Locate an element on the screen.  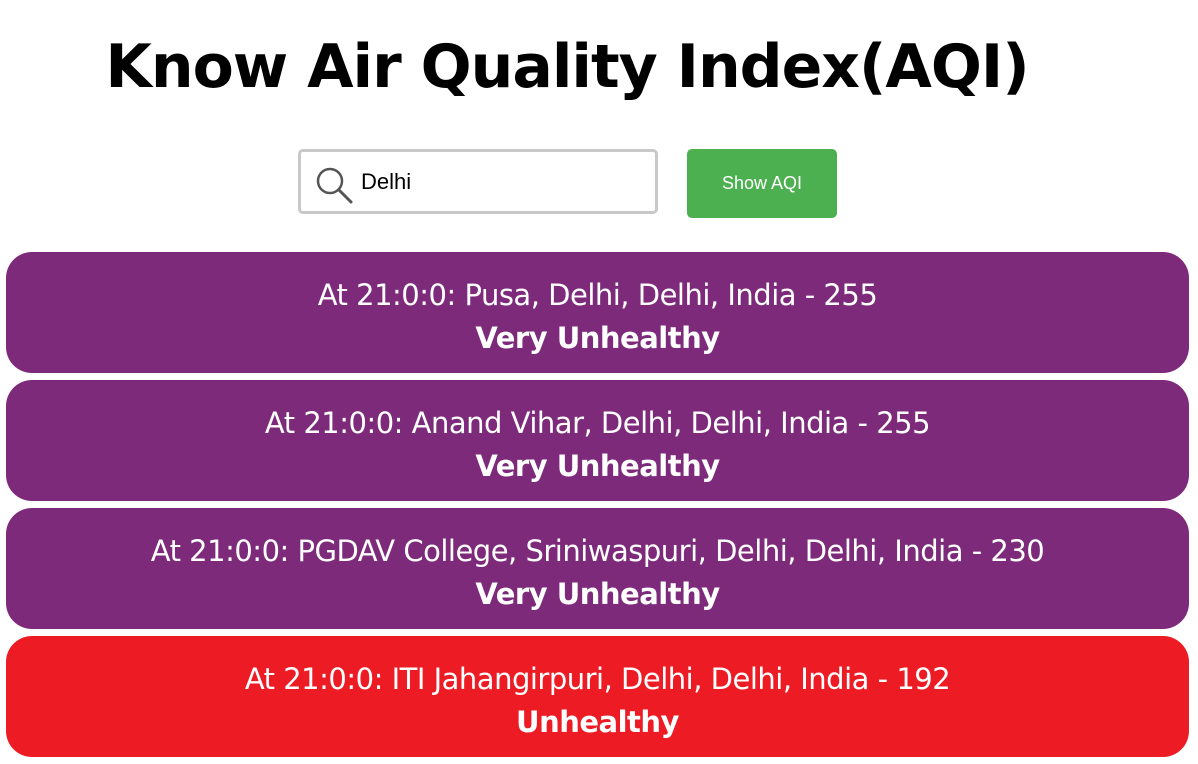
page-title: Know Air Quality Index(AQI) is located at coordinates (567, 67).